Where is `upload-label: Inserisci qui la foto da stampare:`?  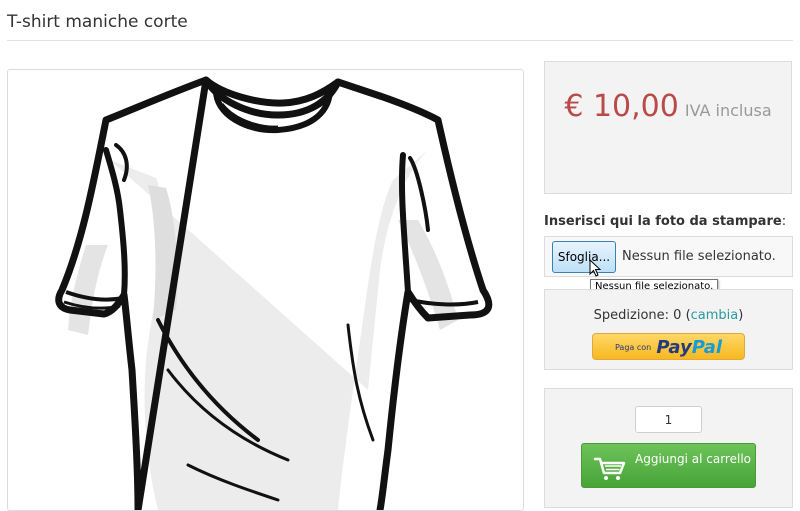
upload-label: Inserisci qui la foto da stampare: is located at coordinates (665, 221).